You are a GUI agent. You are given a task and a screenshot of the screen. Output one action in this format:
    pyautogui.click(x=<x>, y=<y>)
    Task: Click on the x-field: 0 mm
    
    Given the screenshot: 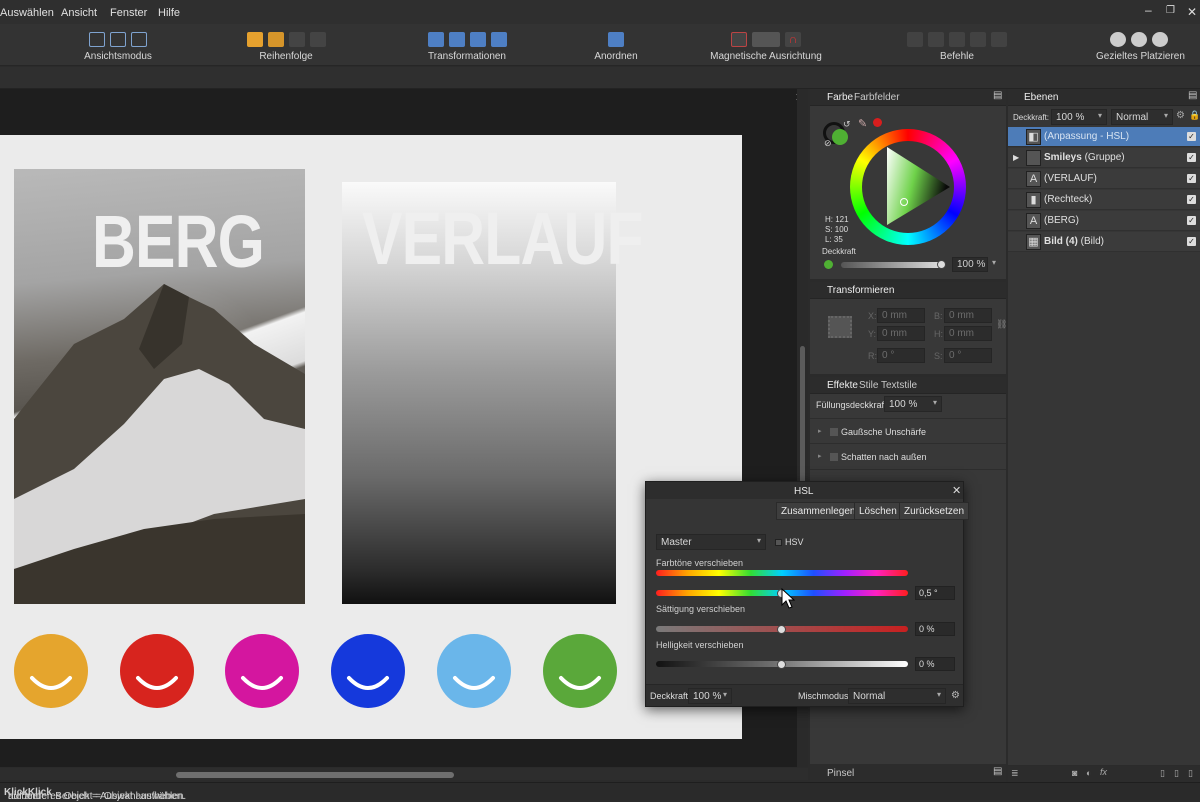 What is the action you would take?
    pyautogui.click(x=901, y=315)
    